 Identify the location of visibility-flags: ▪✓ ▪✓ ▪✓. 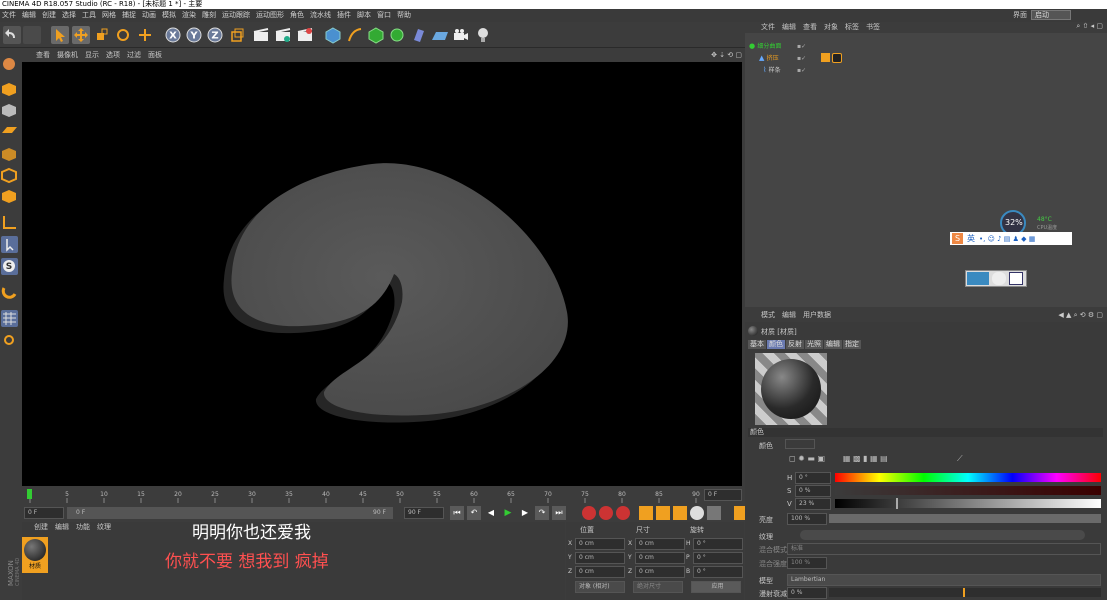
(807, 59).